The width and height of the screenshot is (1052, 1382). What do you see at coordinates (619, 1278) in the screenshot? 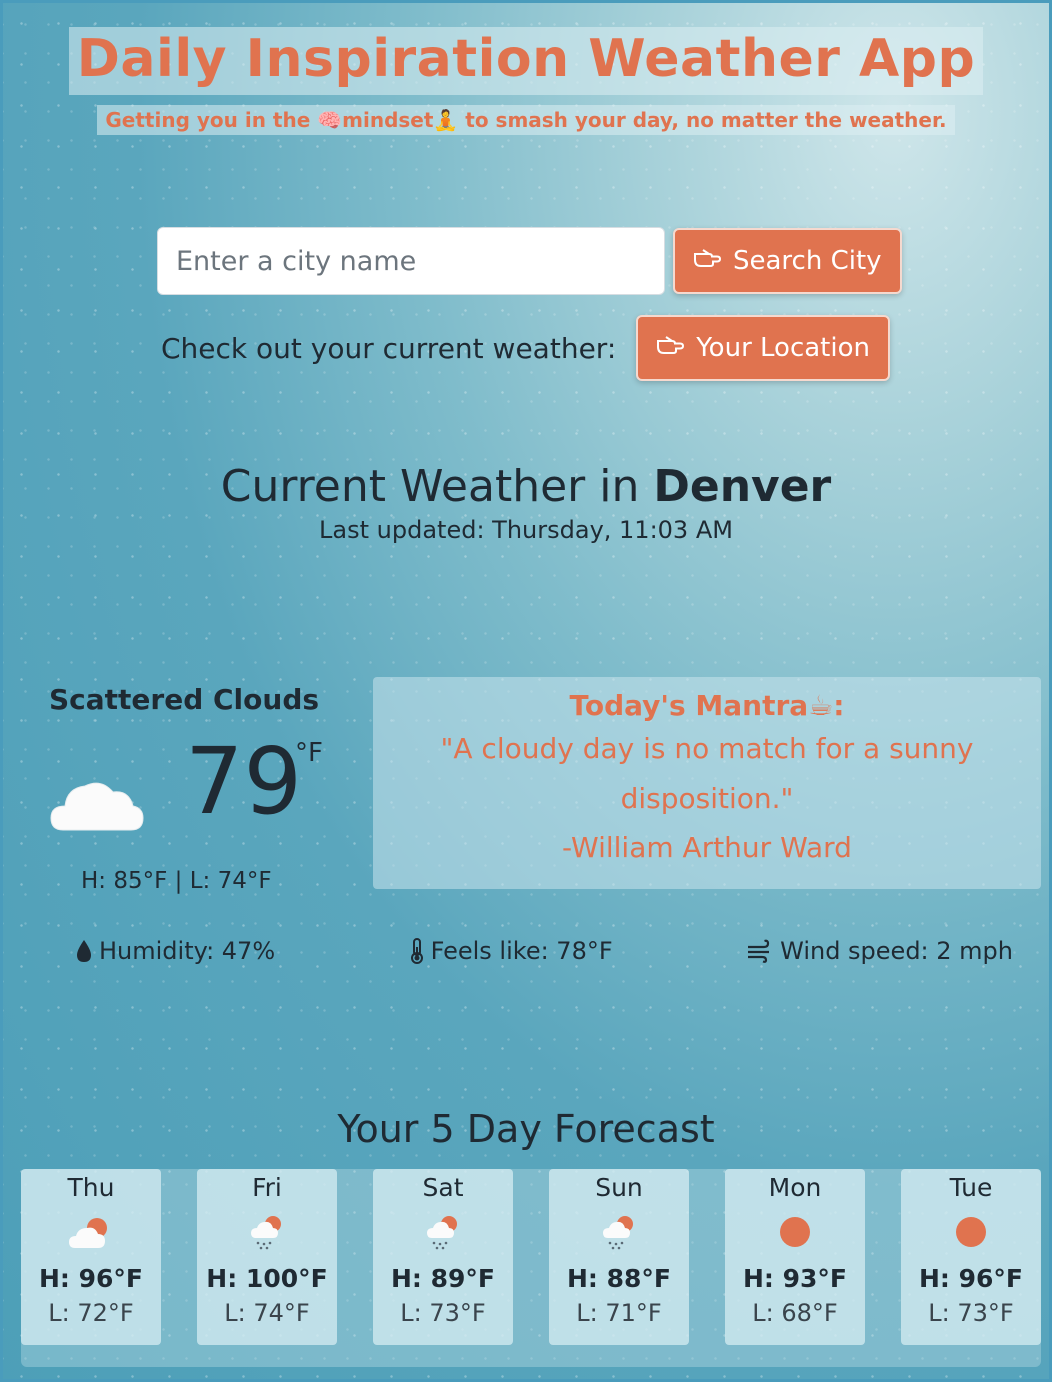
I see `forecast-high: H: 88°F` at bounding box center [619, 1278].